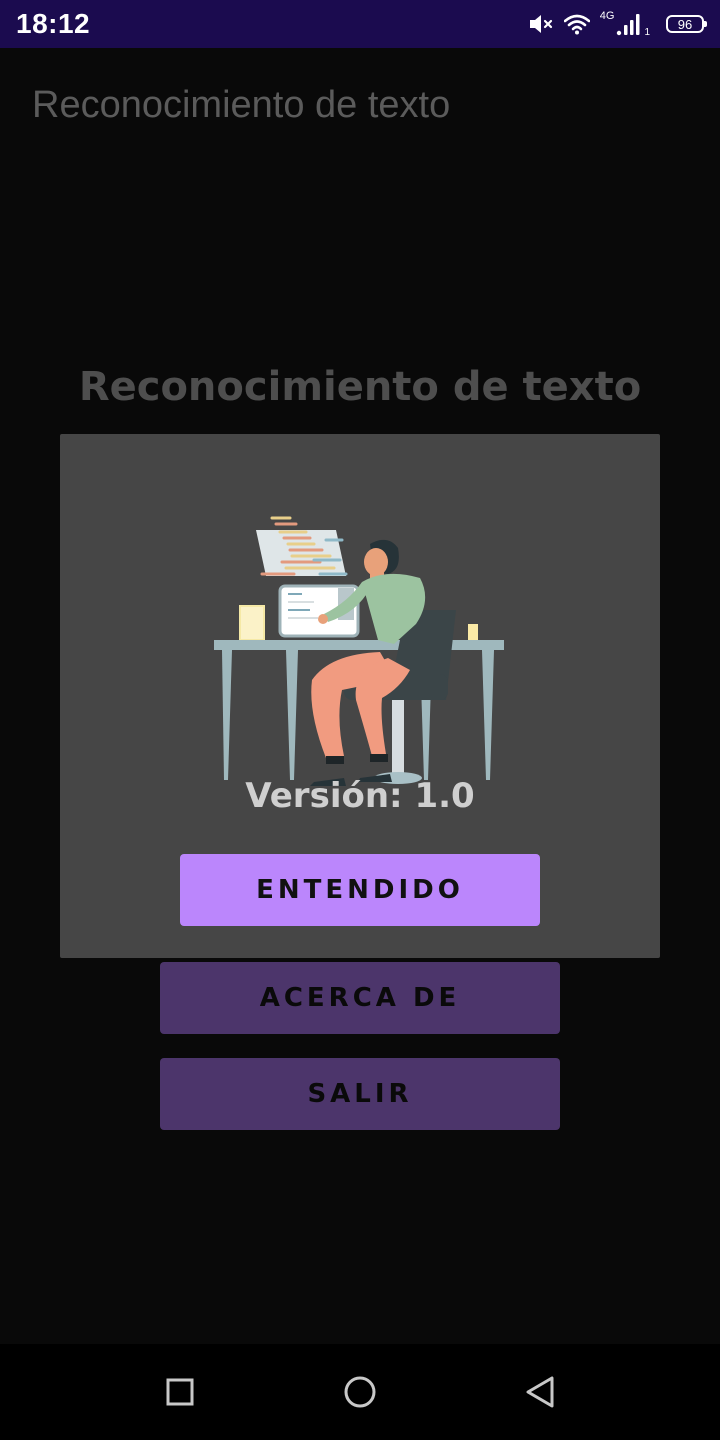  I want to click on home-icon, so click(360, 1392).